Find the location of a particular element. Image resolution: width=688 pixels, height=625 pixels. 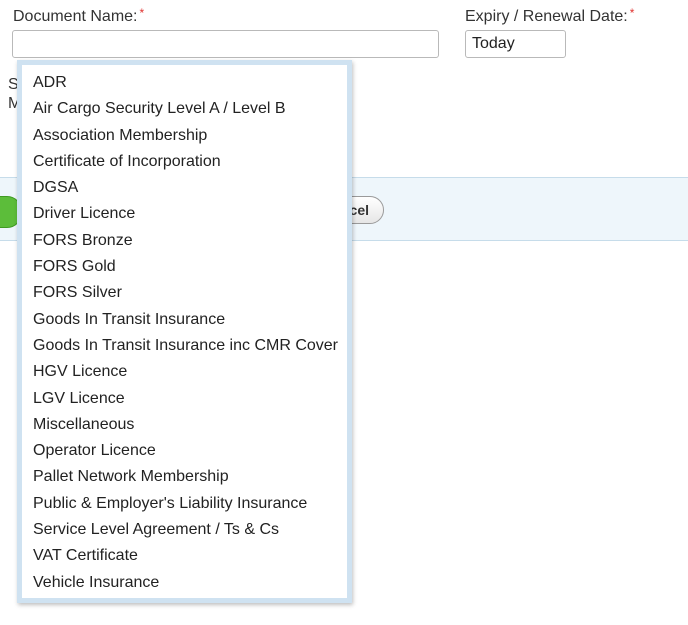

dropdown-option: Association Membership is located at coordinates (184, 136).